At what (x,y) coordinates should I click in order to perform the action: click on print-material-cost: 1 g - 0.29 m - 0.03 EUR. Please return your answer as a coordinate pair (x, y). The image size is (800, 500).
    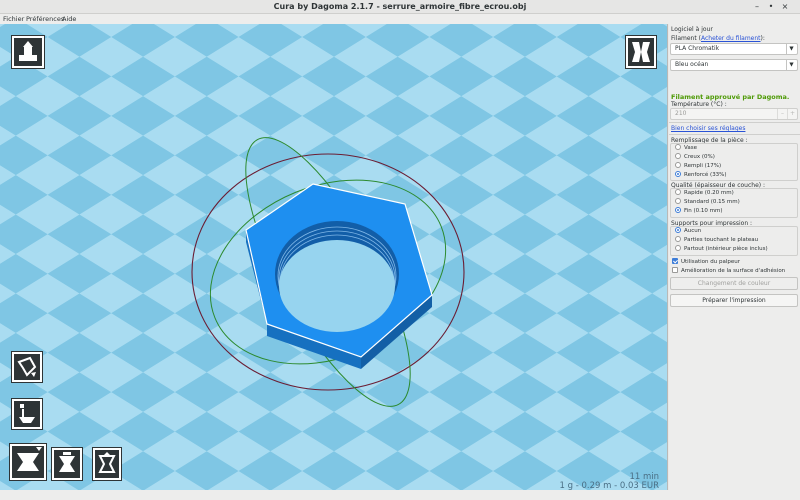
    Looking at the image, I should click on (609, 485).